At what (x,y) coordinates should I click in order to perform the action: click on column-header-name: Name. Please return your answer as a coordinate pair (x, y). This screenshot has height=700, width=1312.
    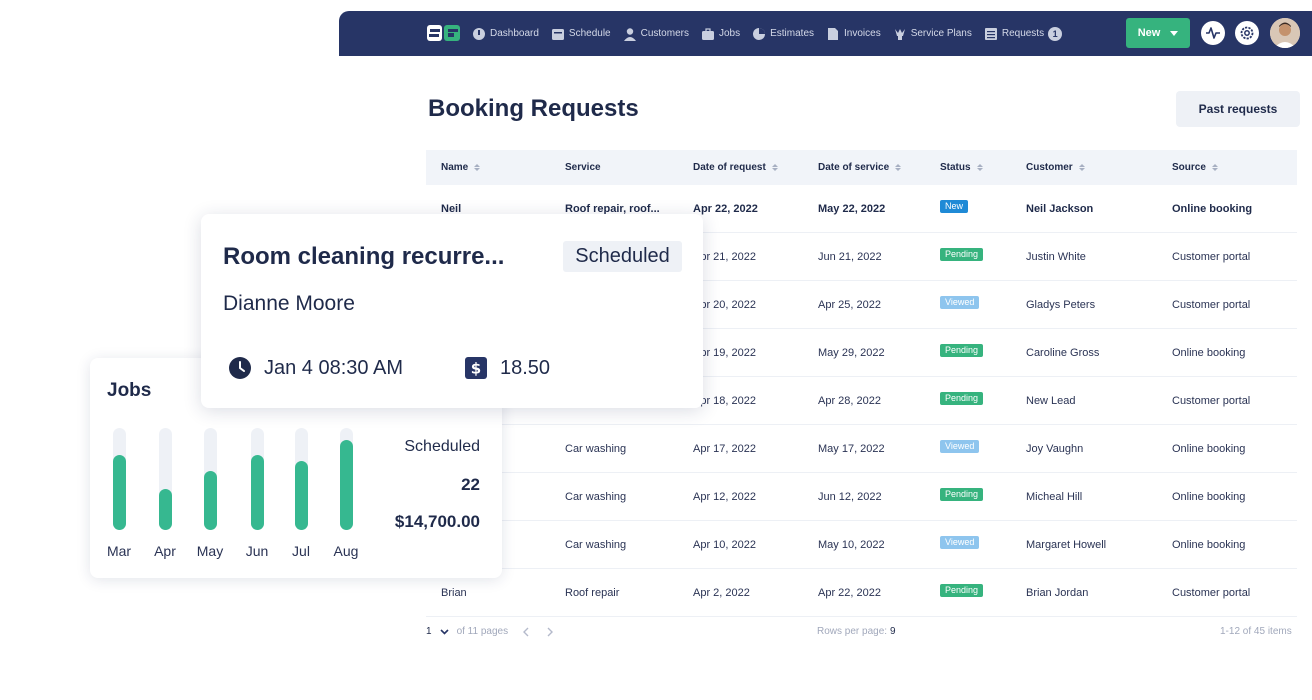
    Looking at the image, I should click on (461, 167).